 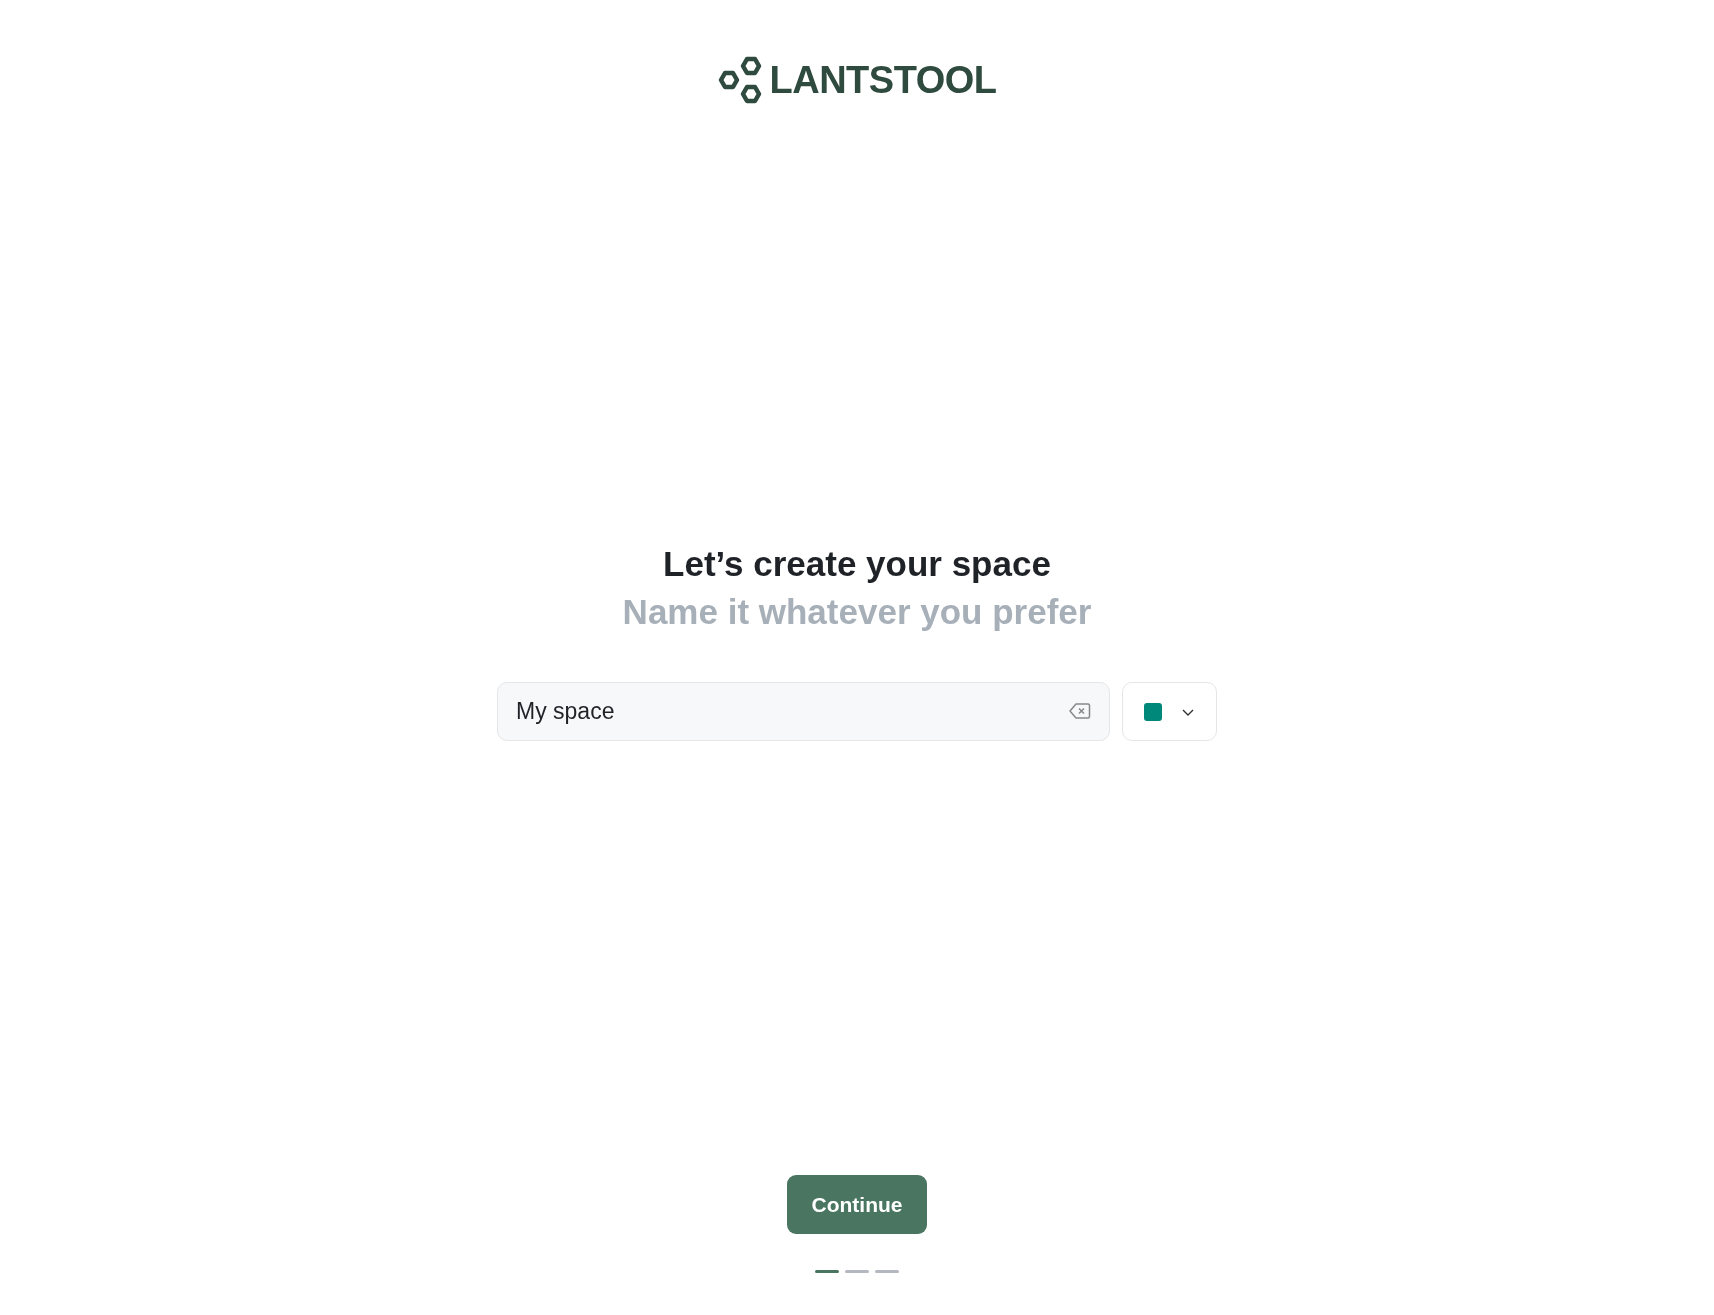 What do you see at coordinates (857, 1204) in the screenshot?
I see `continue-button: Continue` at bounding box center [857, 1204].